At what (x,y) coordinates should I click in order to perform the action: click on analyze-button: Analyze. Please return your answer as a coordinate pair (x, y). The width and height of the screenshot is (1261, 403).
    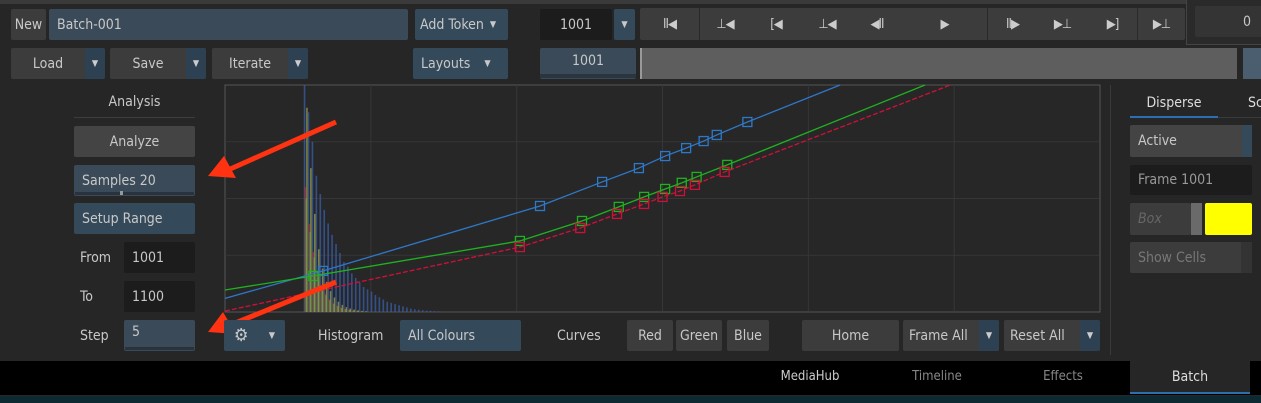
    Looking at the image, I should click on (134, 141).